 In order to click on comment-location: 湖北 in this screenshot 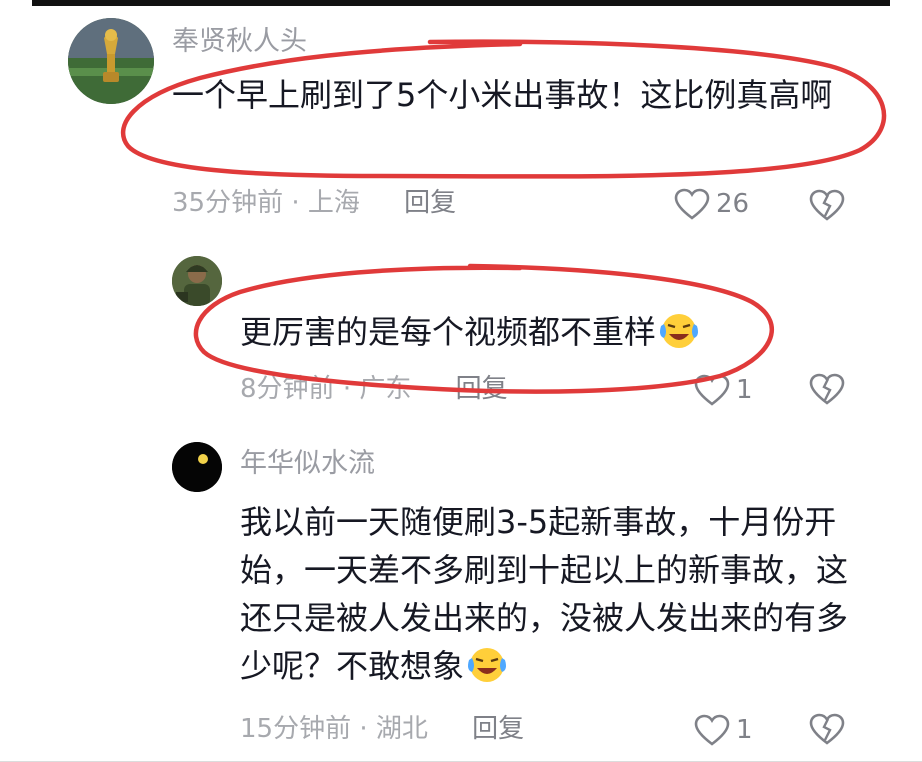, I will do `click(401, 729)`.